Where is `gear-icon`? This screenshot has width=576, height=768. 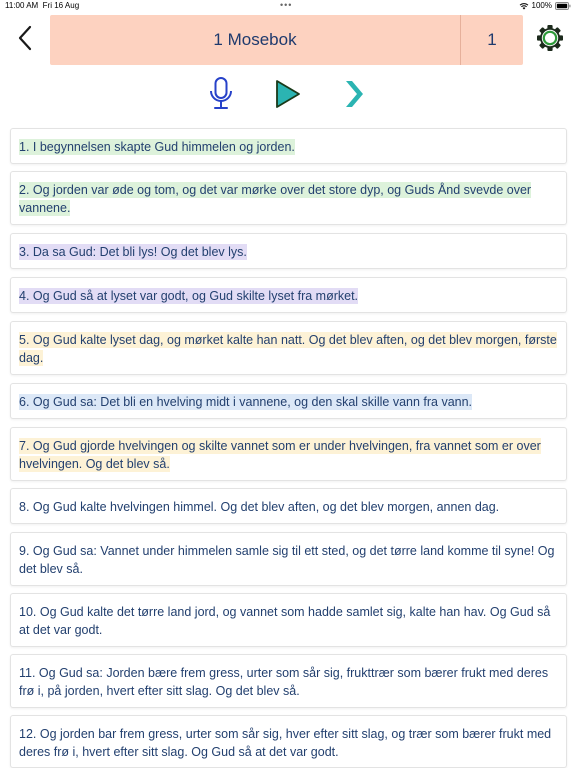
gear-icon is located at coordinates (550, 38).